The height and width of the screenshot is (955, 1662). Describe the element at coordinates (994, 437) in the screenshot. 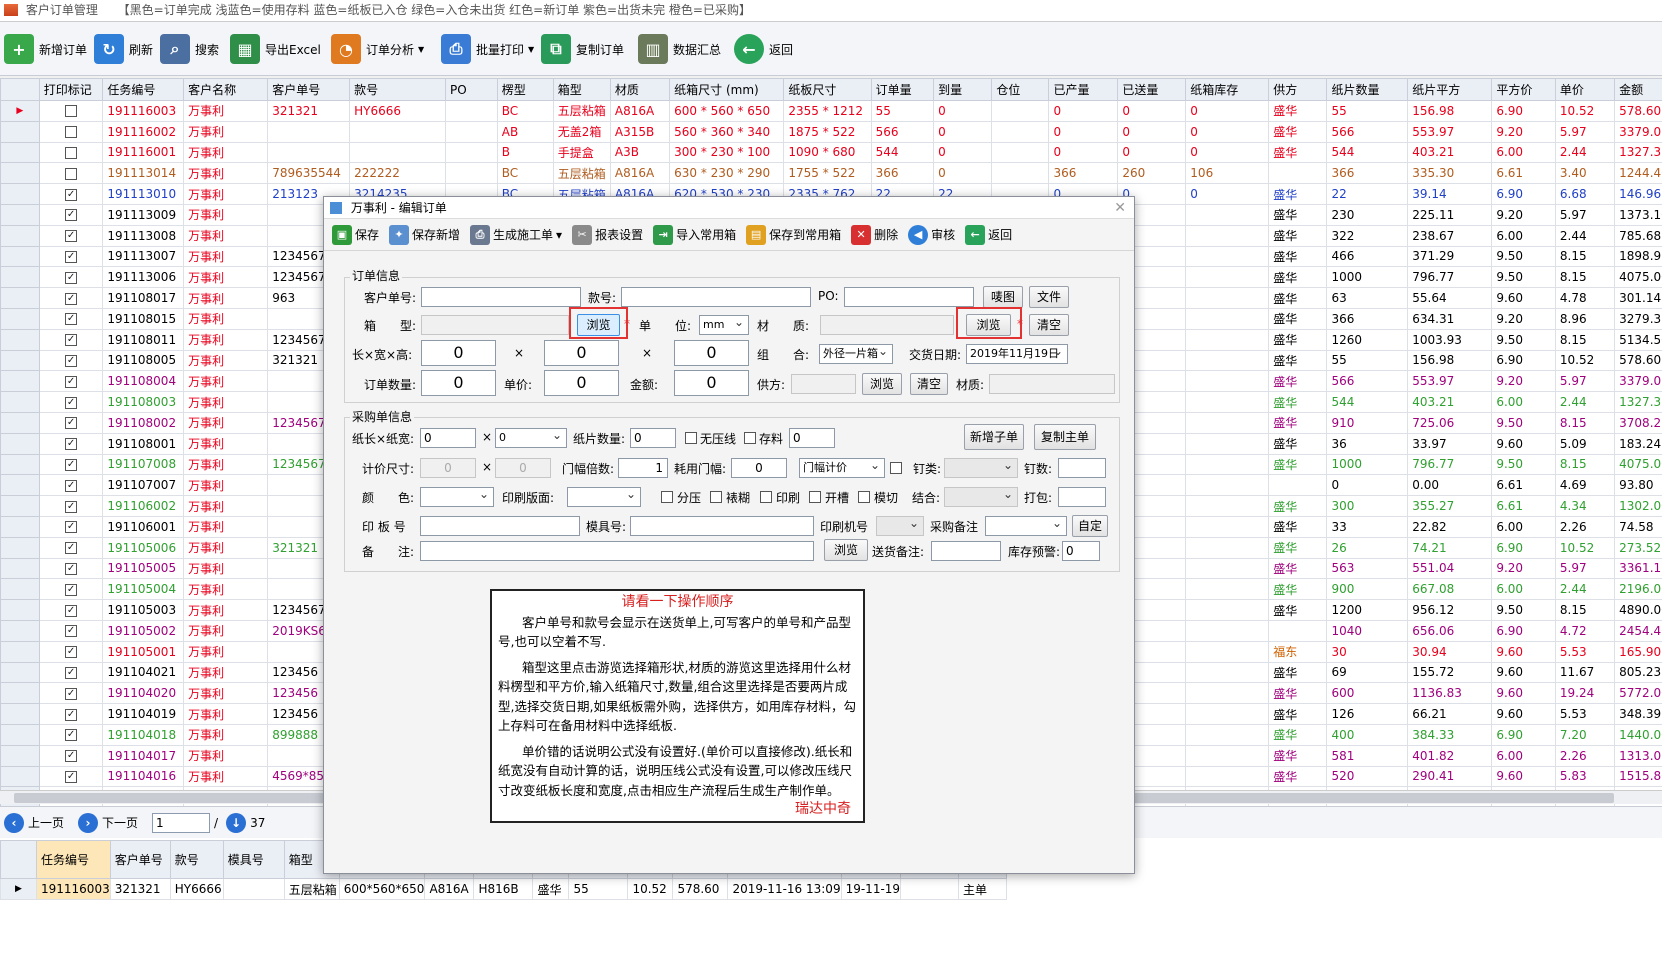

I see `new-sub-order-button: 新增子单` at that location.